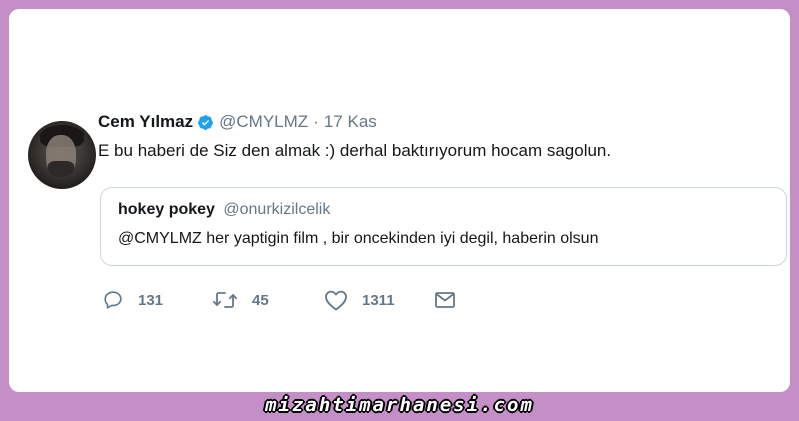 The height and width of the screenshot is (421, 799). I want to click on quoted-author-handle: @onurkizilcelik, so click(277, 209).